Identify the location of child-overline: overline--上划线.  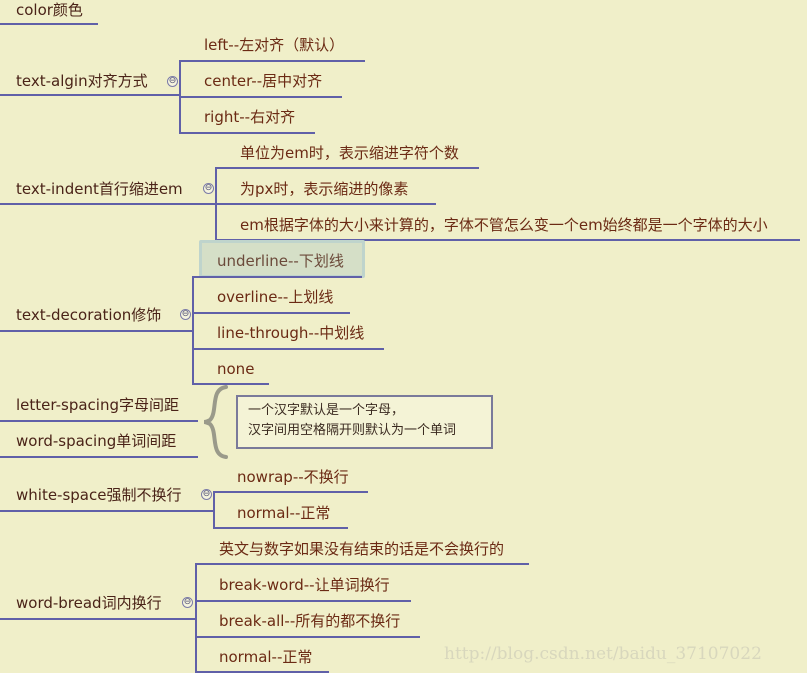
(275, 297).